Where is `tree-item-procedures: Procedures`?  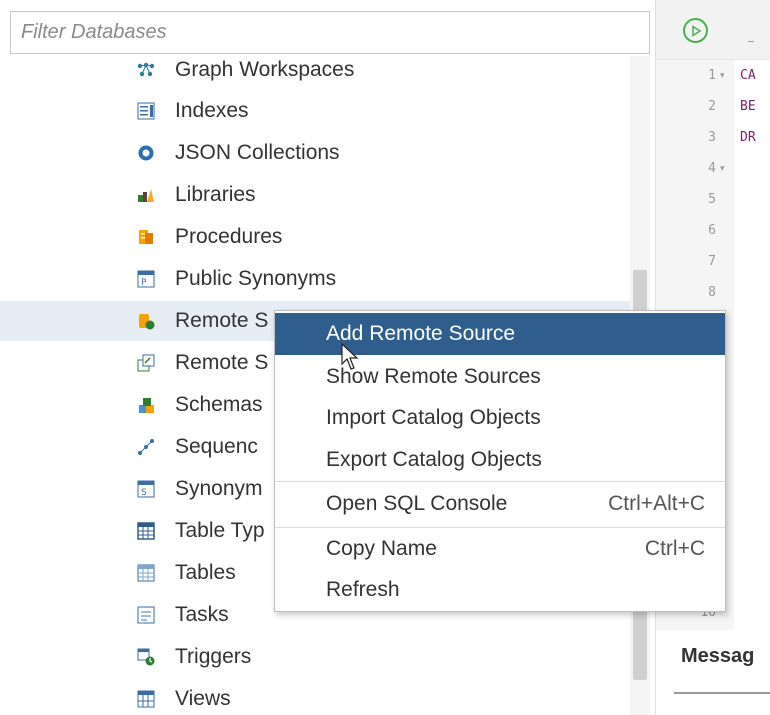 tree-item-procedures: Procedures is located at coordinates (315, 237).